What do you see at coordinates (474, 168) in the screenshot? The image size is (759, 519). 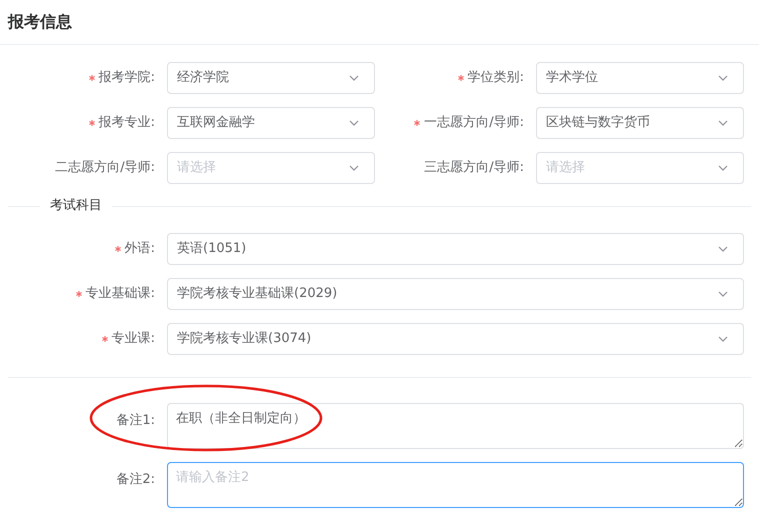 I see `field-label: 三志愿方向/导师:` at bounding box center [474, 168].